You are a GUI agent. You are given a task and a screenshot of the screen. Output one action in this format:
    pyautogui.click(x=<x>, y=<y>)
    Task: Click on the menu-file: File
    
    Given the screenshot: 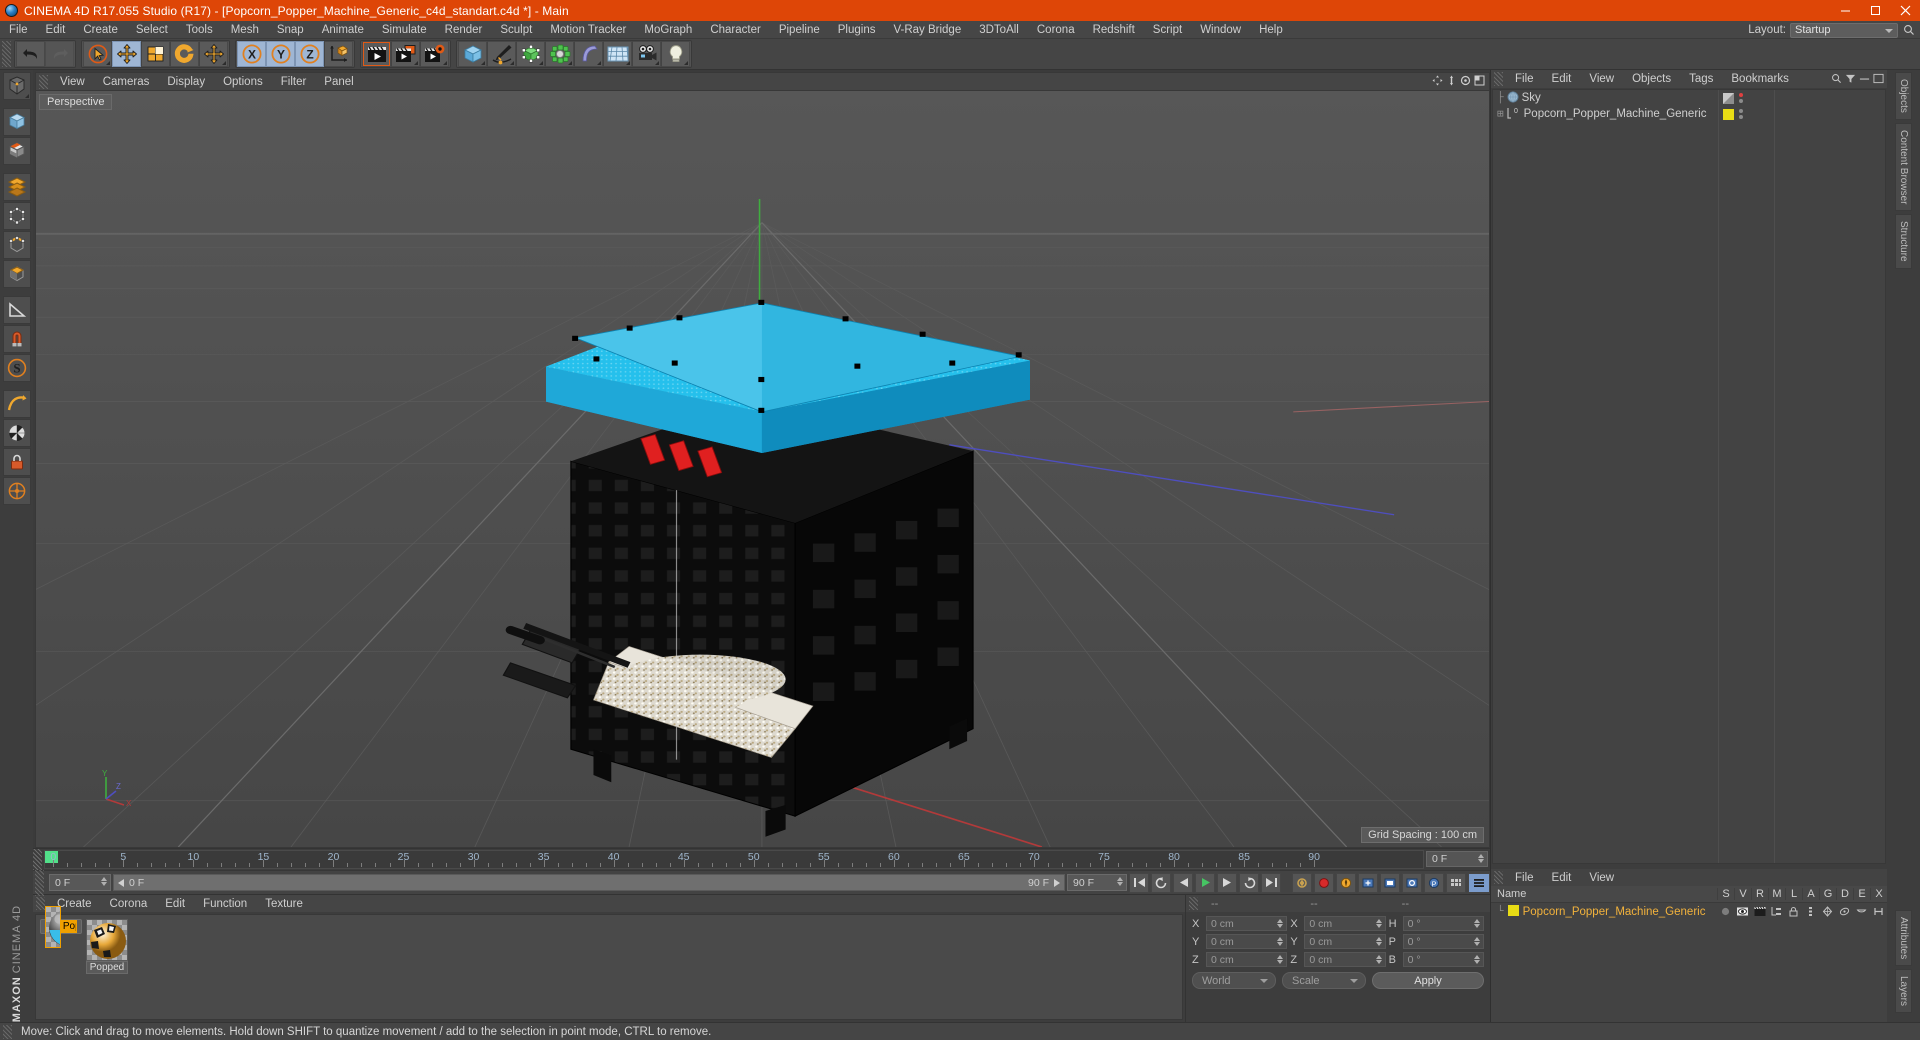 What is the action you would take?
    pyautogui.click(x=18, y=30)
    